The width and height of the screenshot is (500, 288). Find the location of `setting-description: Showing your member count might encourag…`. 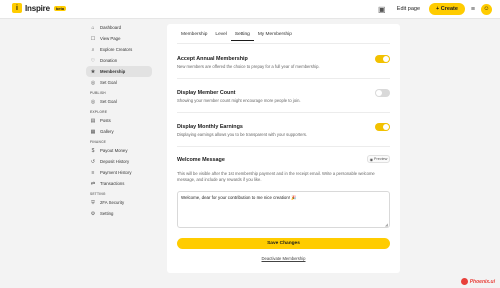

setting-description: Showing your member count might encourag… is located at coordinates (239, 100).